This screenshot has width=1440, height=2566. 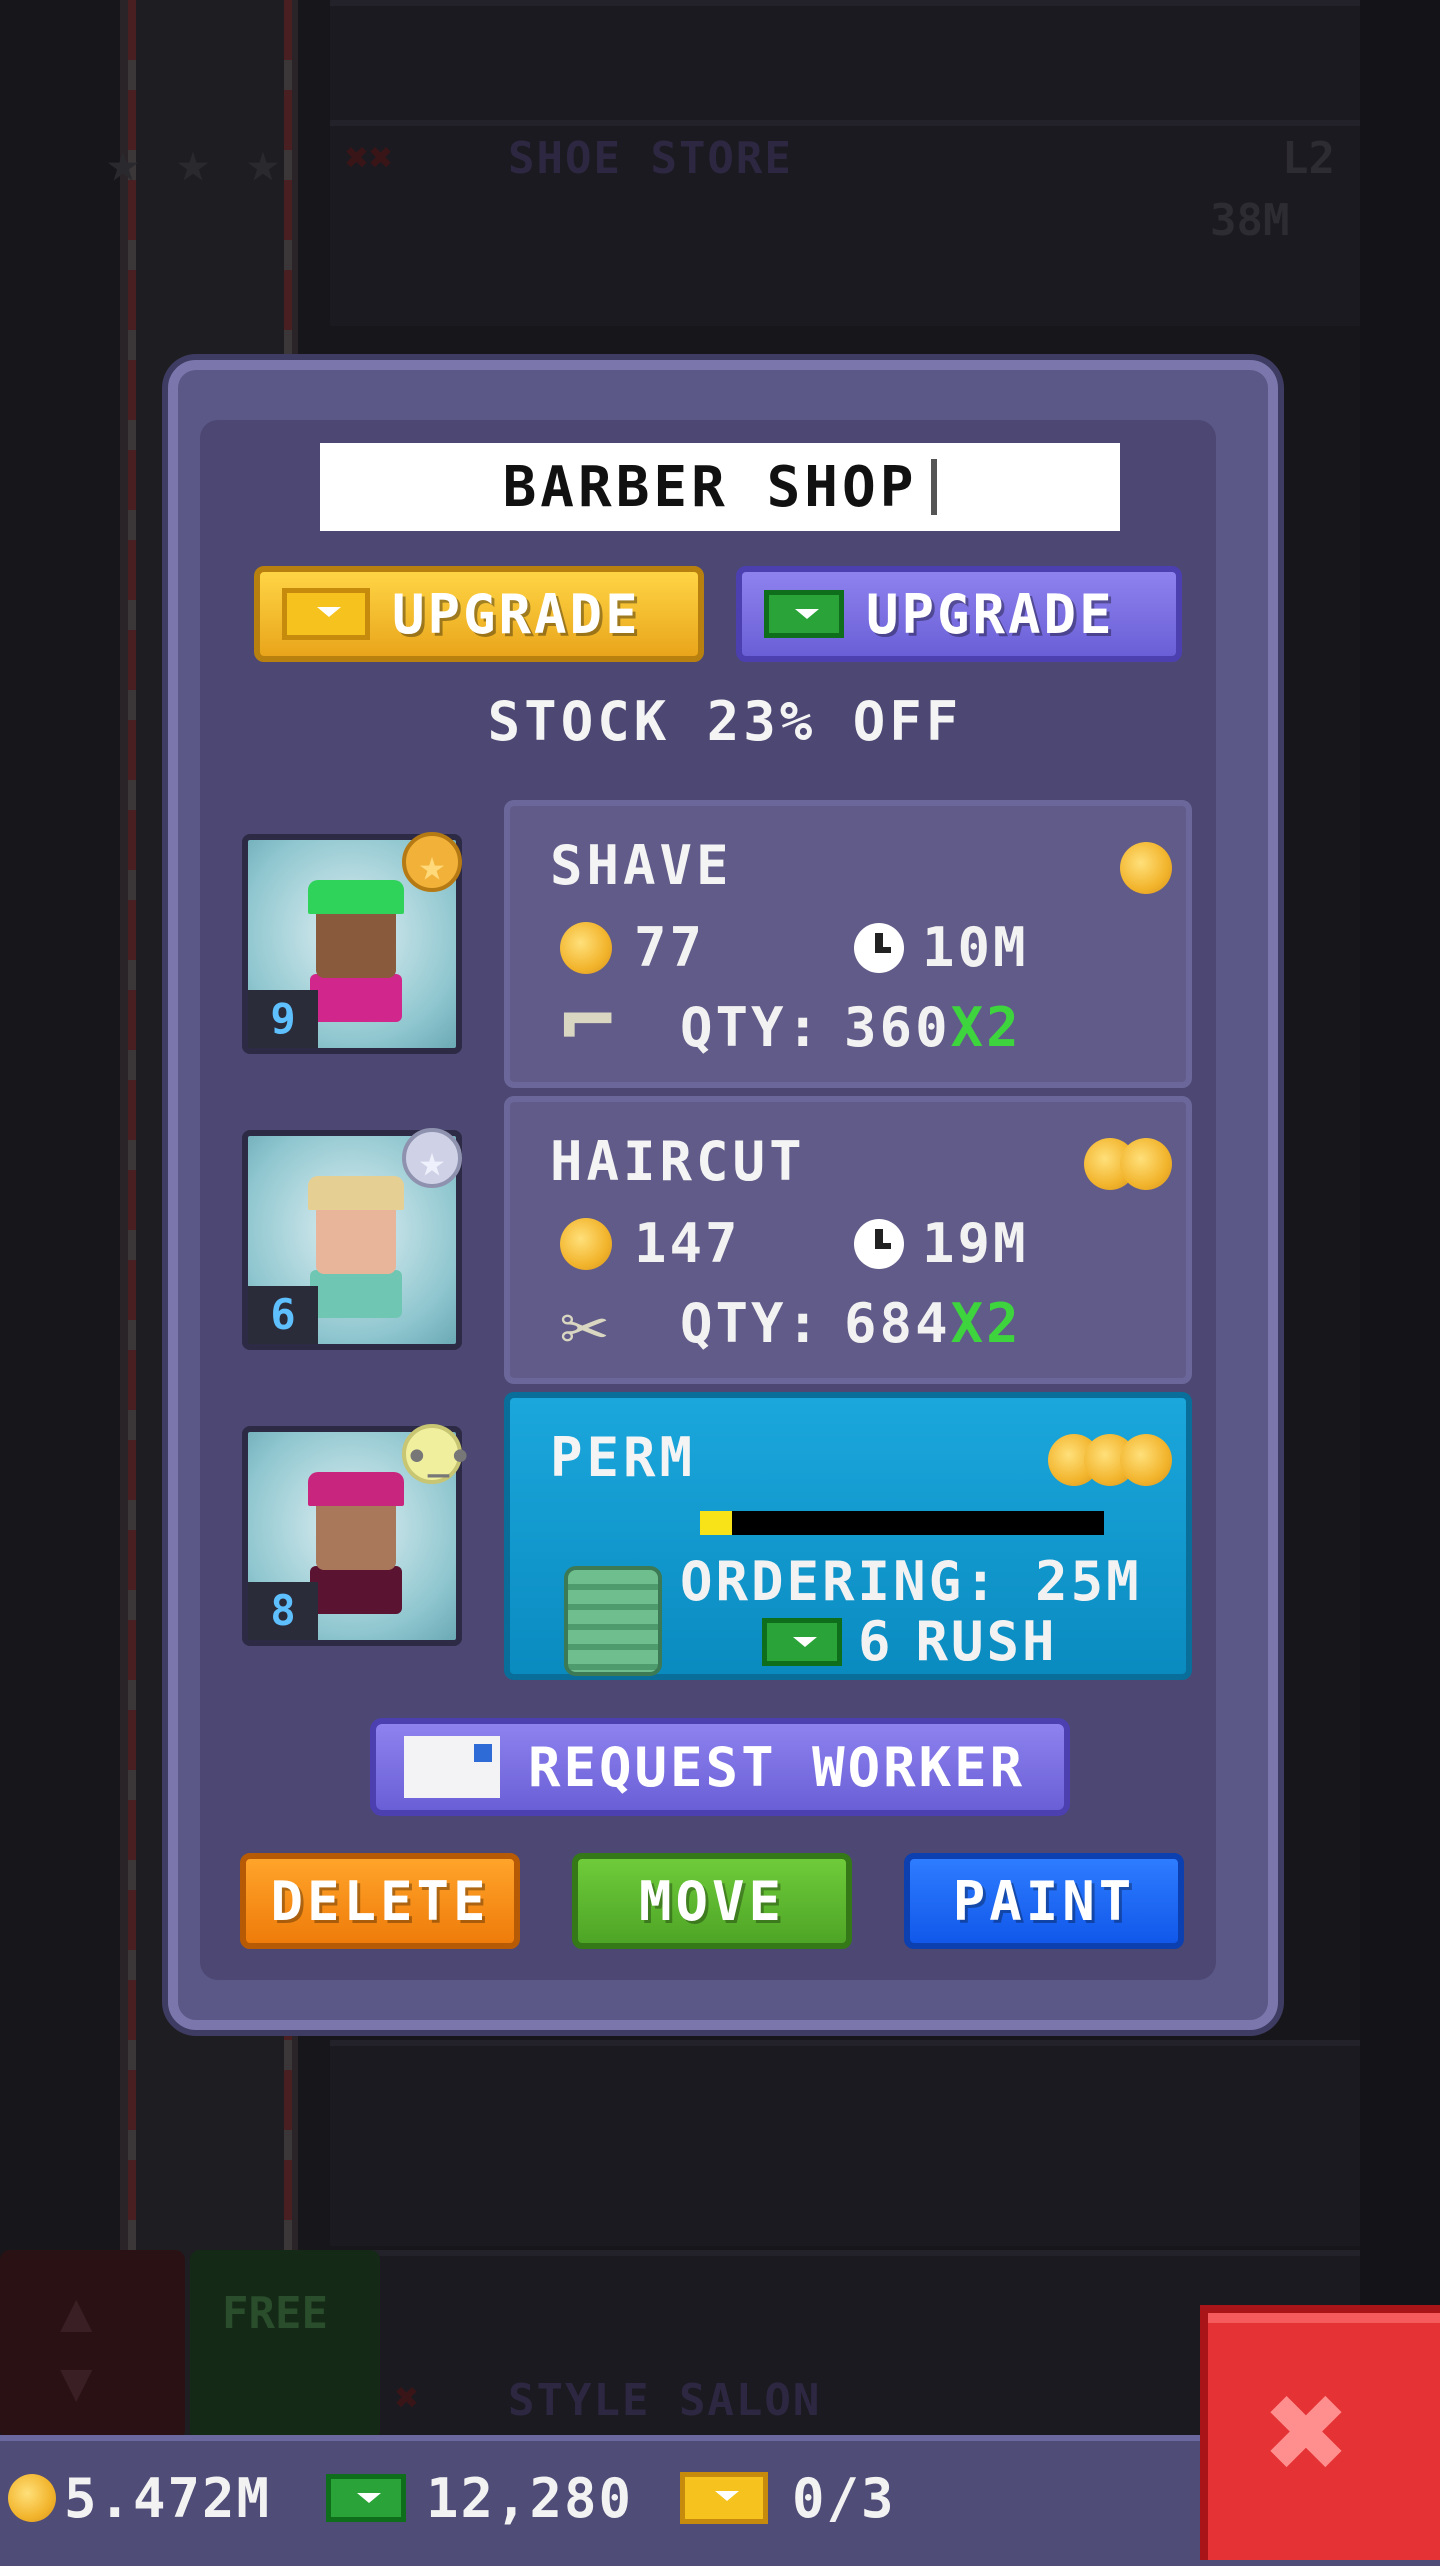 What do you see at coordinates (687, 1243) in the screenshot?
I see `product-price: 147` at bounding box center [687, 1243].